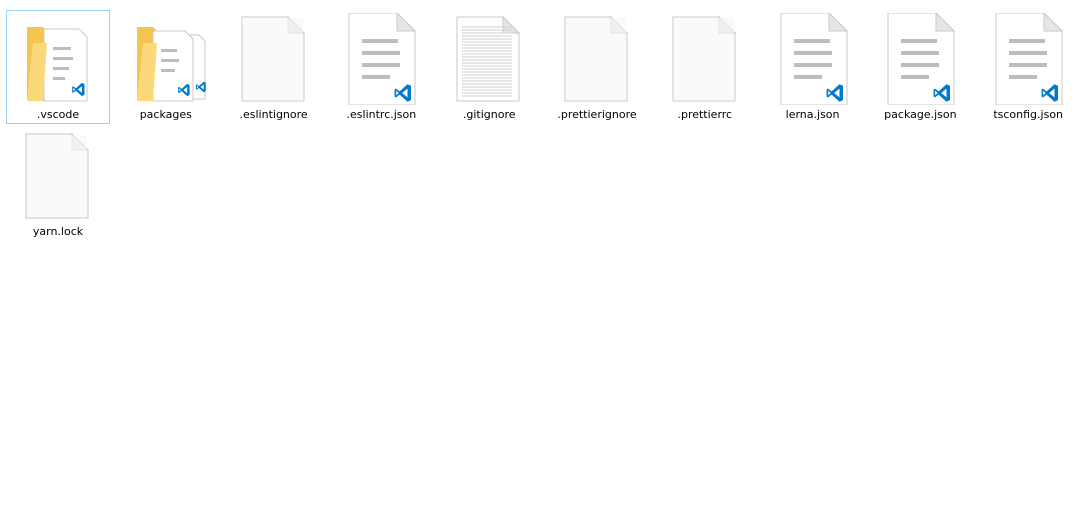 The width and height of the screenshot is (1080, 524). I want to click on file-item-dot-eslintignore: .eslintignore, so click(274, 67).